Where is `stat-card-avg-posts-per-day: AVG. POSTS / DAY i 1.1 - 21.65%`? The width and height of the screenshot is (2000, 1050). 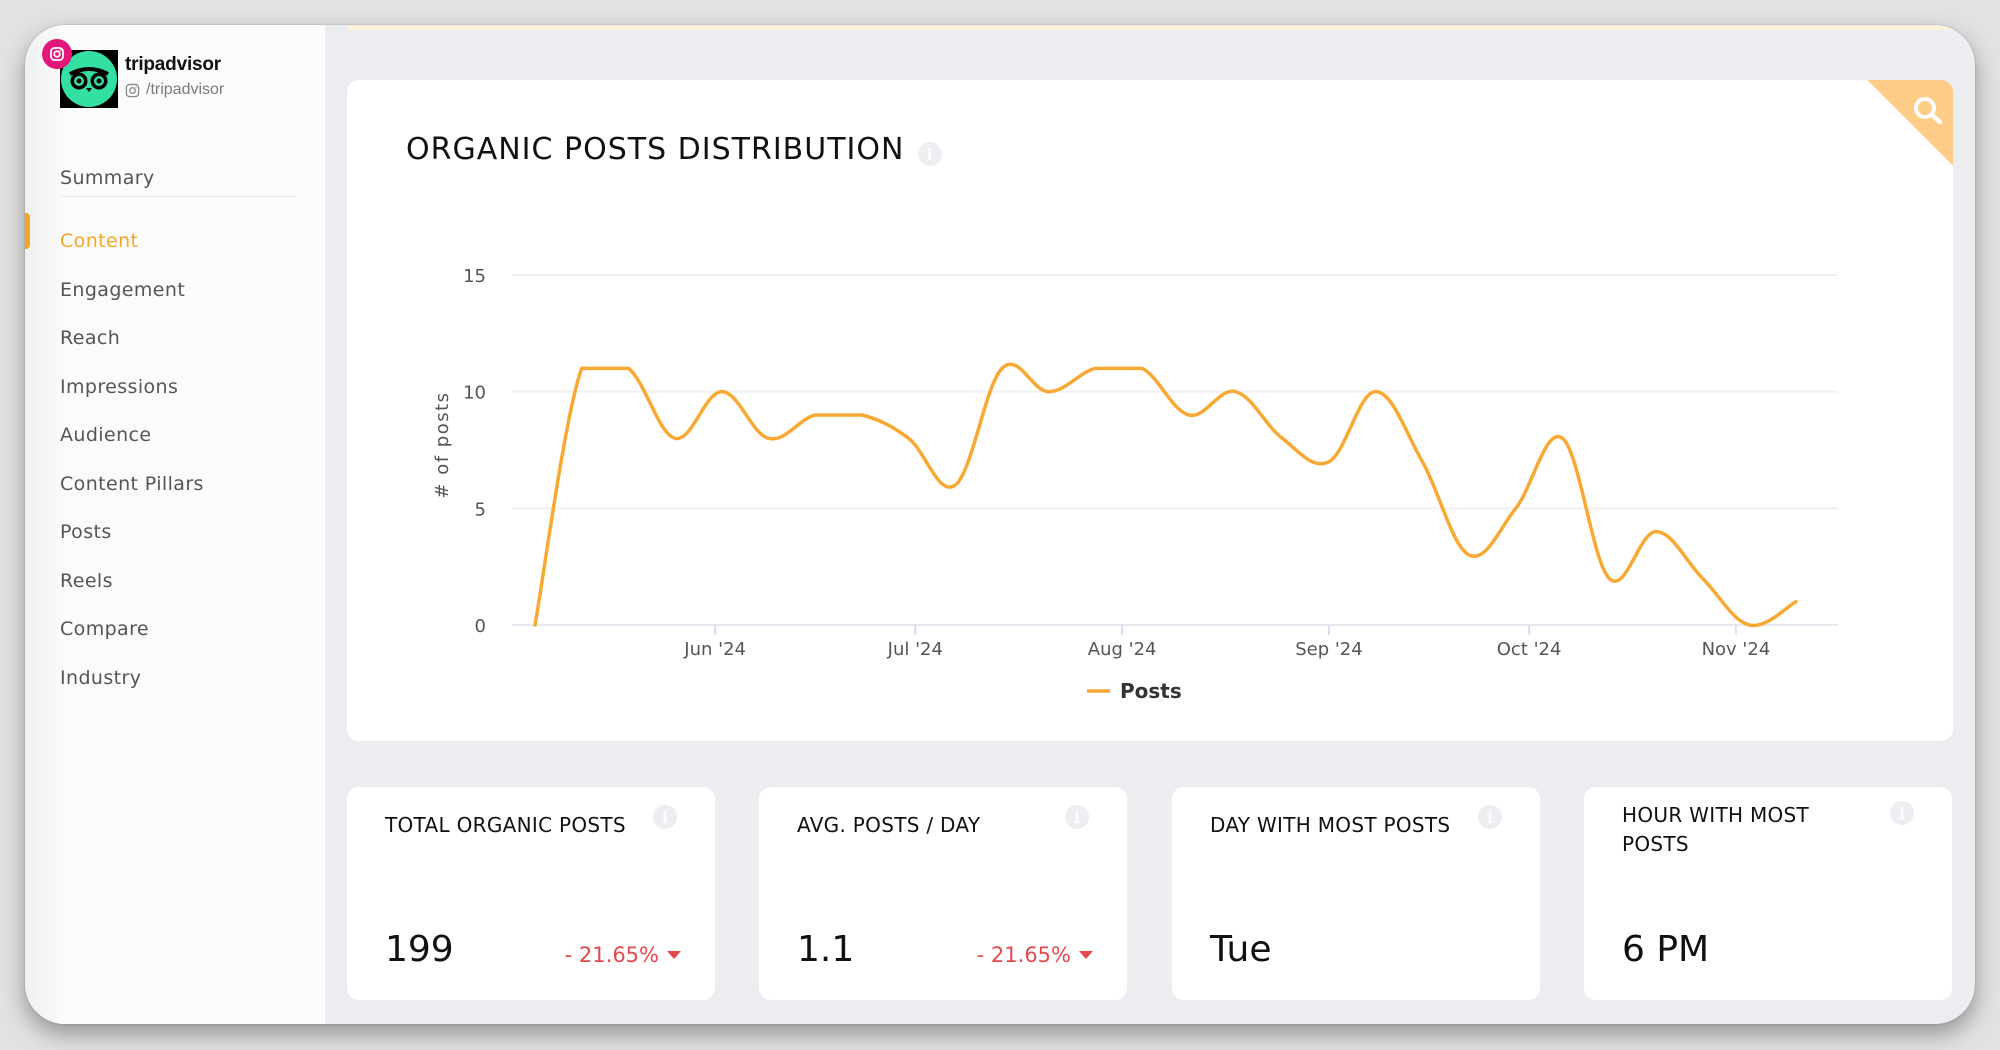
stat-card-avg-posts-per-day: AVG. POSTS / DAY i 1.1 - 21.65% is located at coordinates (943, 893).